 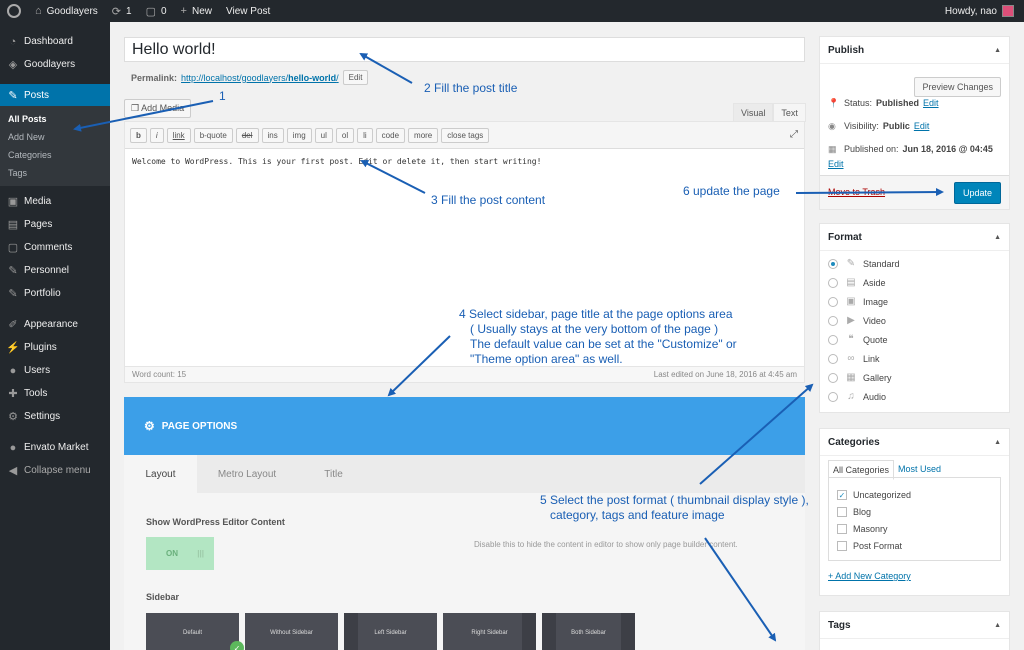 I want to click on fullscreen-icon: ⤢, so click(x=794, y=134).